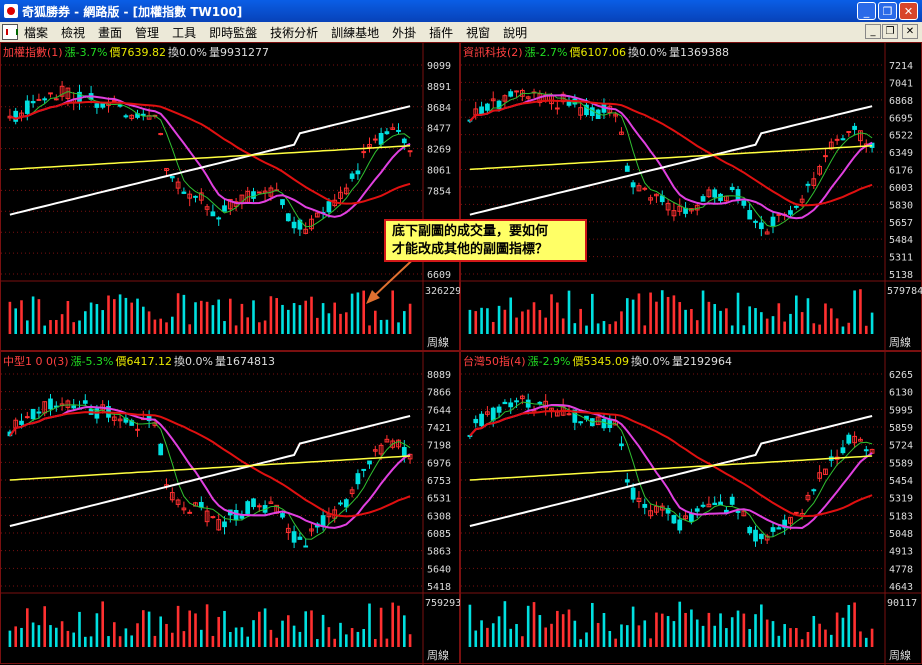 This screenshot has width=922, height=665. Describe the element at coordinates (887, 11) in the screenshot. I see `maximize-button: ❐` at that location.